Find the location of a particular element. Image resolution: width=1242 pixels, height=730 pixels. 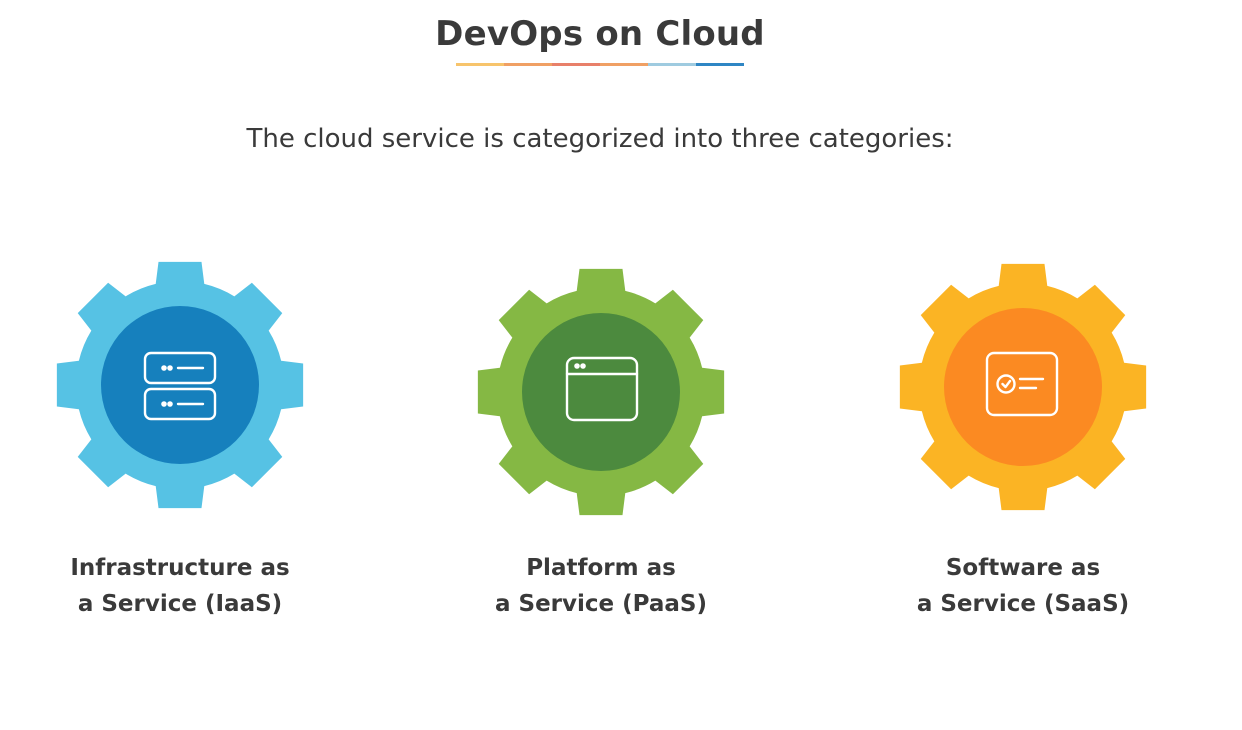

service-card-saas: Software as a Service (SaaS) is located at coordinates (1018, 445).